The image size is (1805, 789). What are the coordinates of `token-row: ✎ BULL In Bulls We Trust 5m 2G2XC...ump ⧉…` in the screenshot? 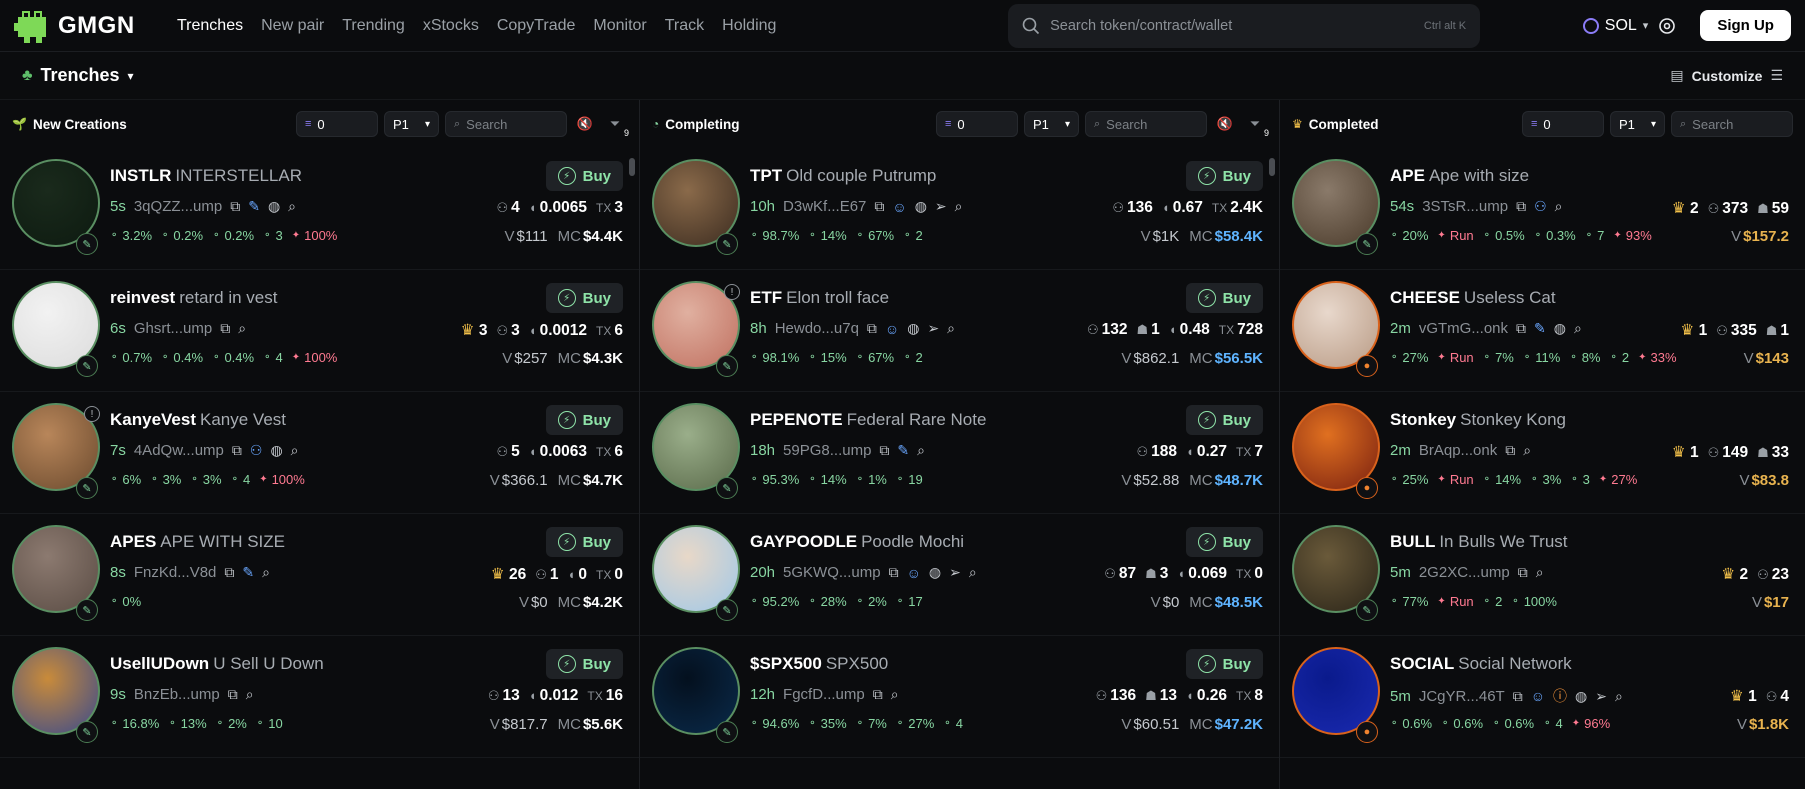 It's located at (1542, 575).